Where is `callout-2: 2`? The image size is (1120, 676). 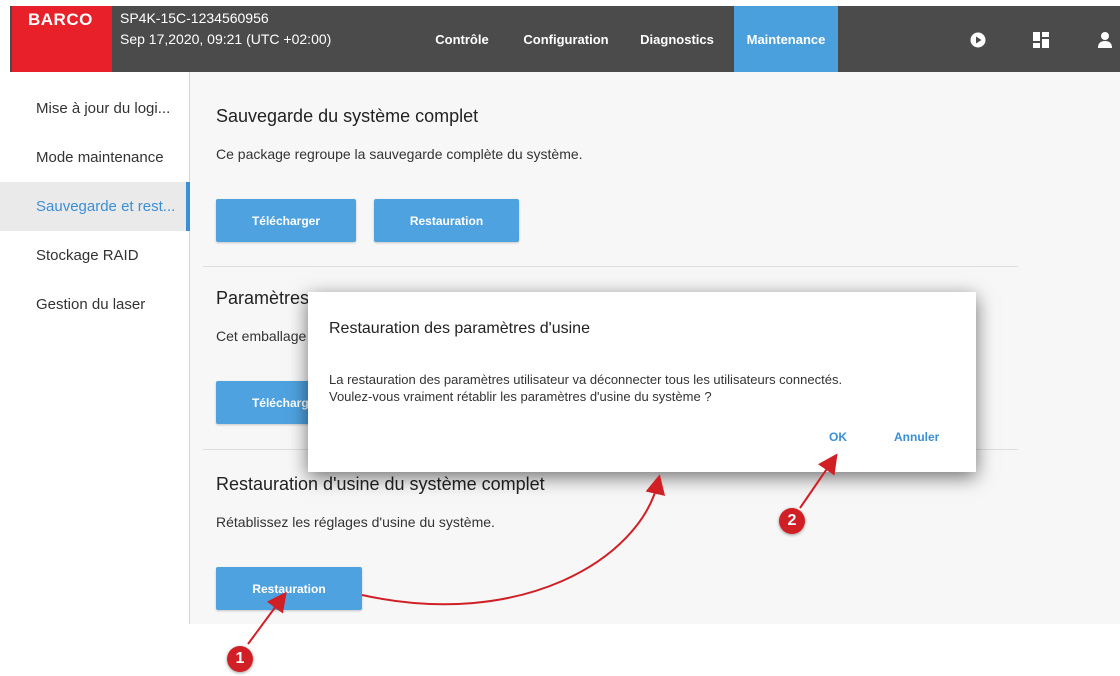 callout-2: 2 is located at coordinates (792, 521).